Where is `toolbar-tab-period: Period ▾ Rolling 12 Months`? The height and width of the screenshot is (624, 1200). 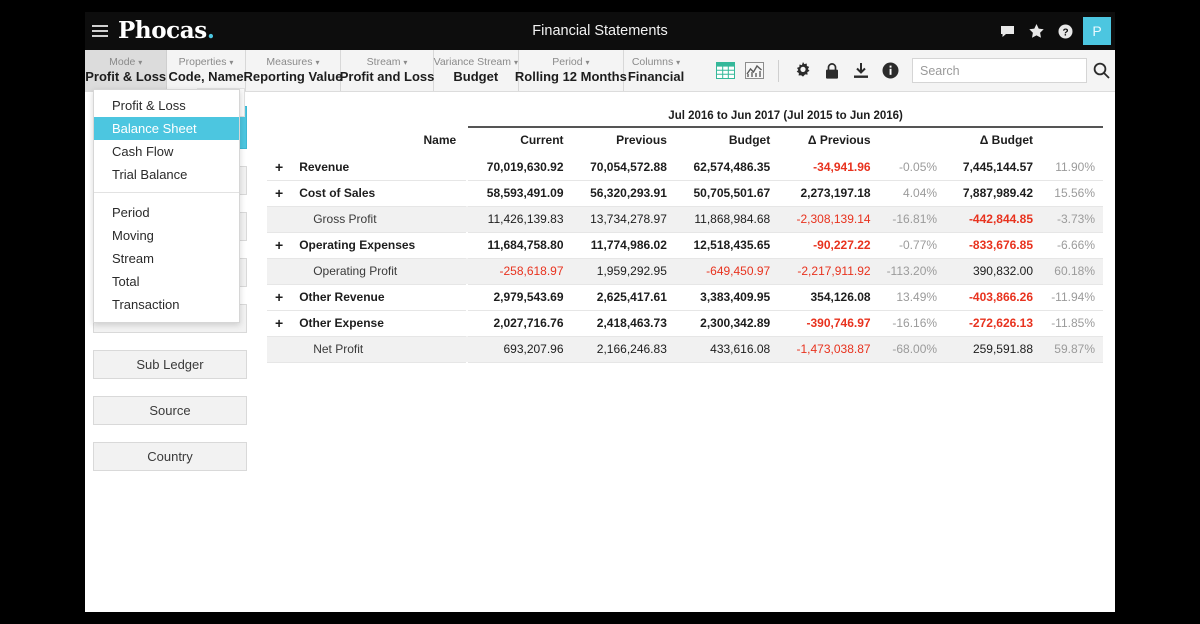
toolbar-tab-period: Period ▾ Rolling 12 Months is located at coordinates (571, 70).